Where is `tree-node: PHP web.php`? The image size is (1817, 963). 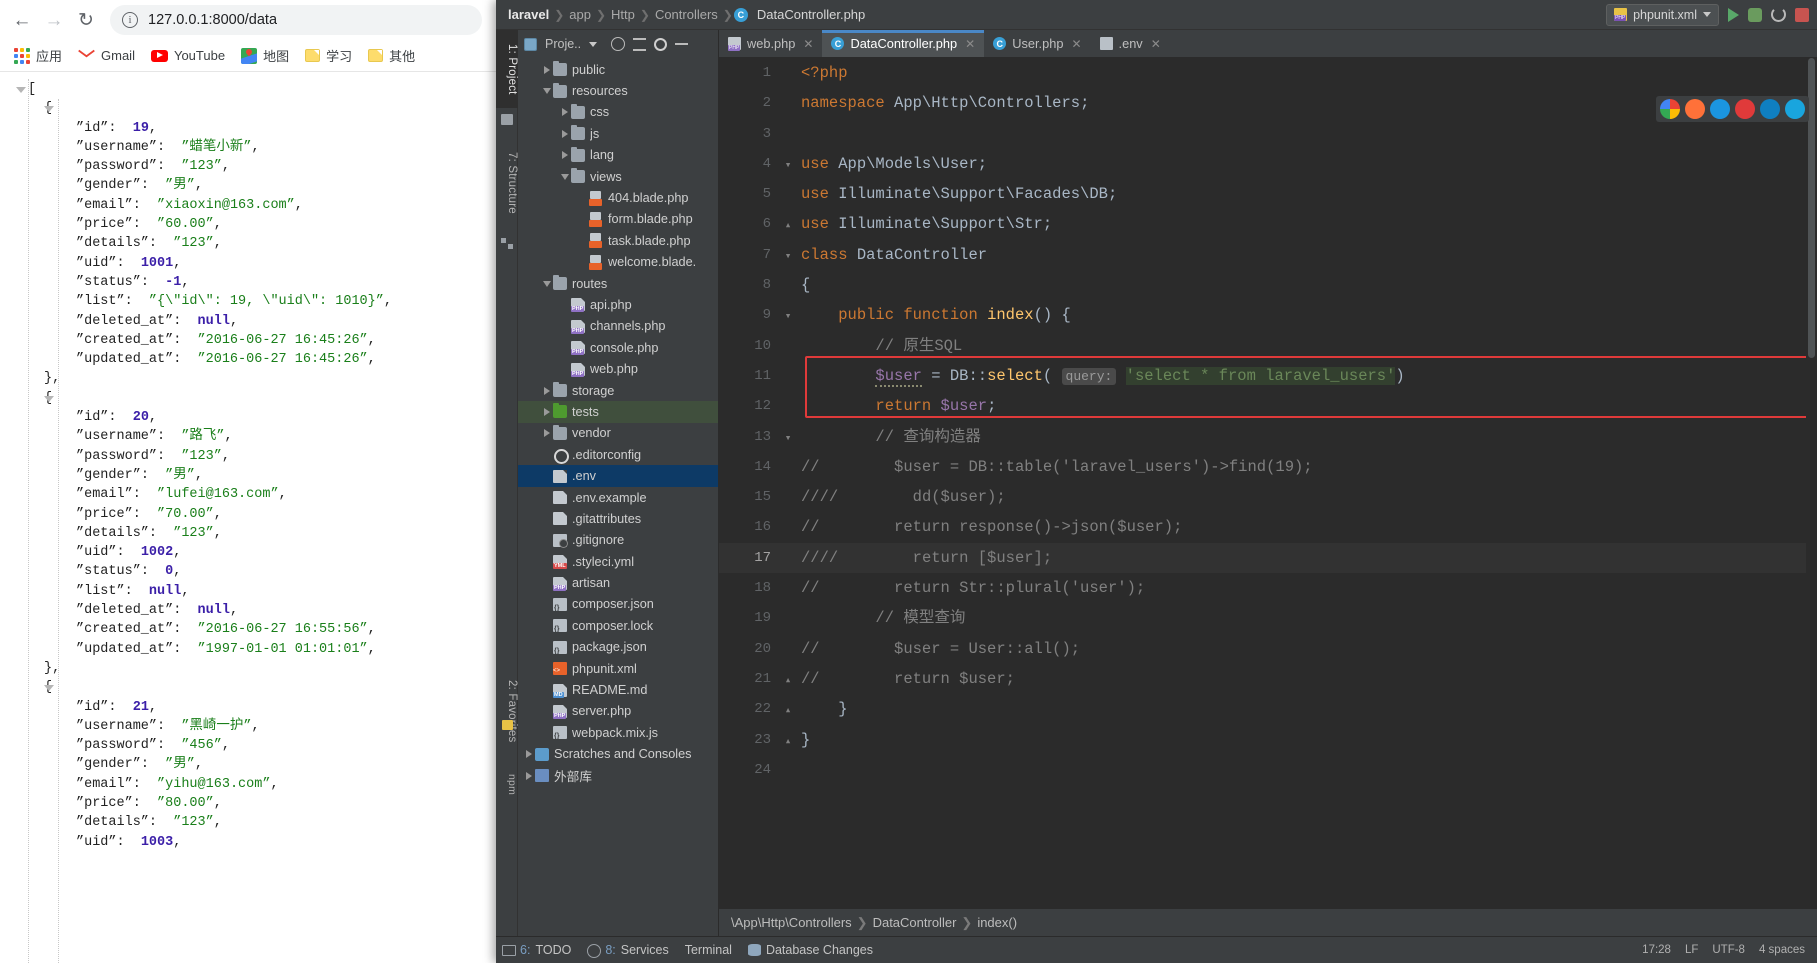 tree-node: PHP web.php is located at coordinates (618, 368).